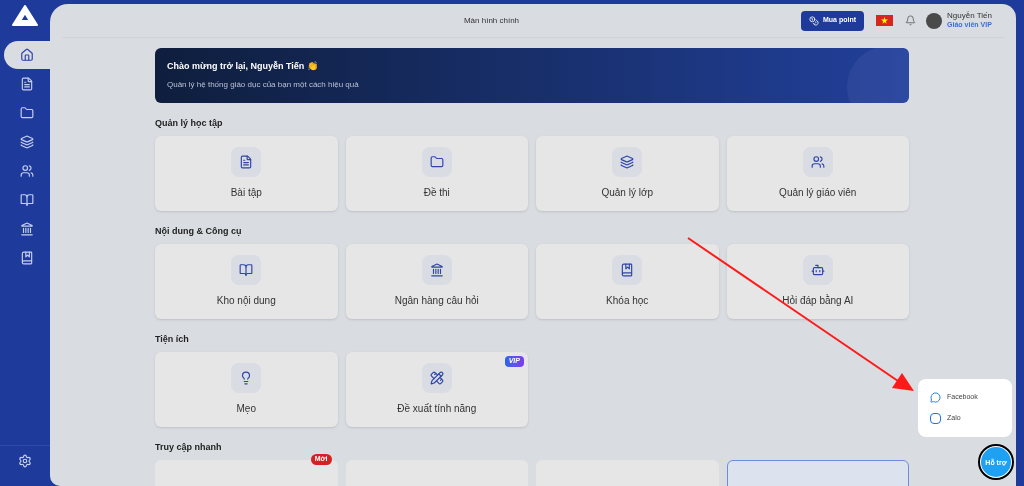 This screenshot has width=1024, height=486. What do you see at coordinates (818, 300) in the screenshot?
I see `card-label: Hỏi đáp bằng AI` at bounding box center [818, 300].